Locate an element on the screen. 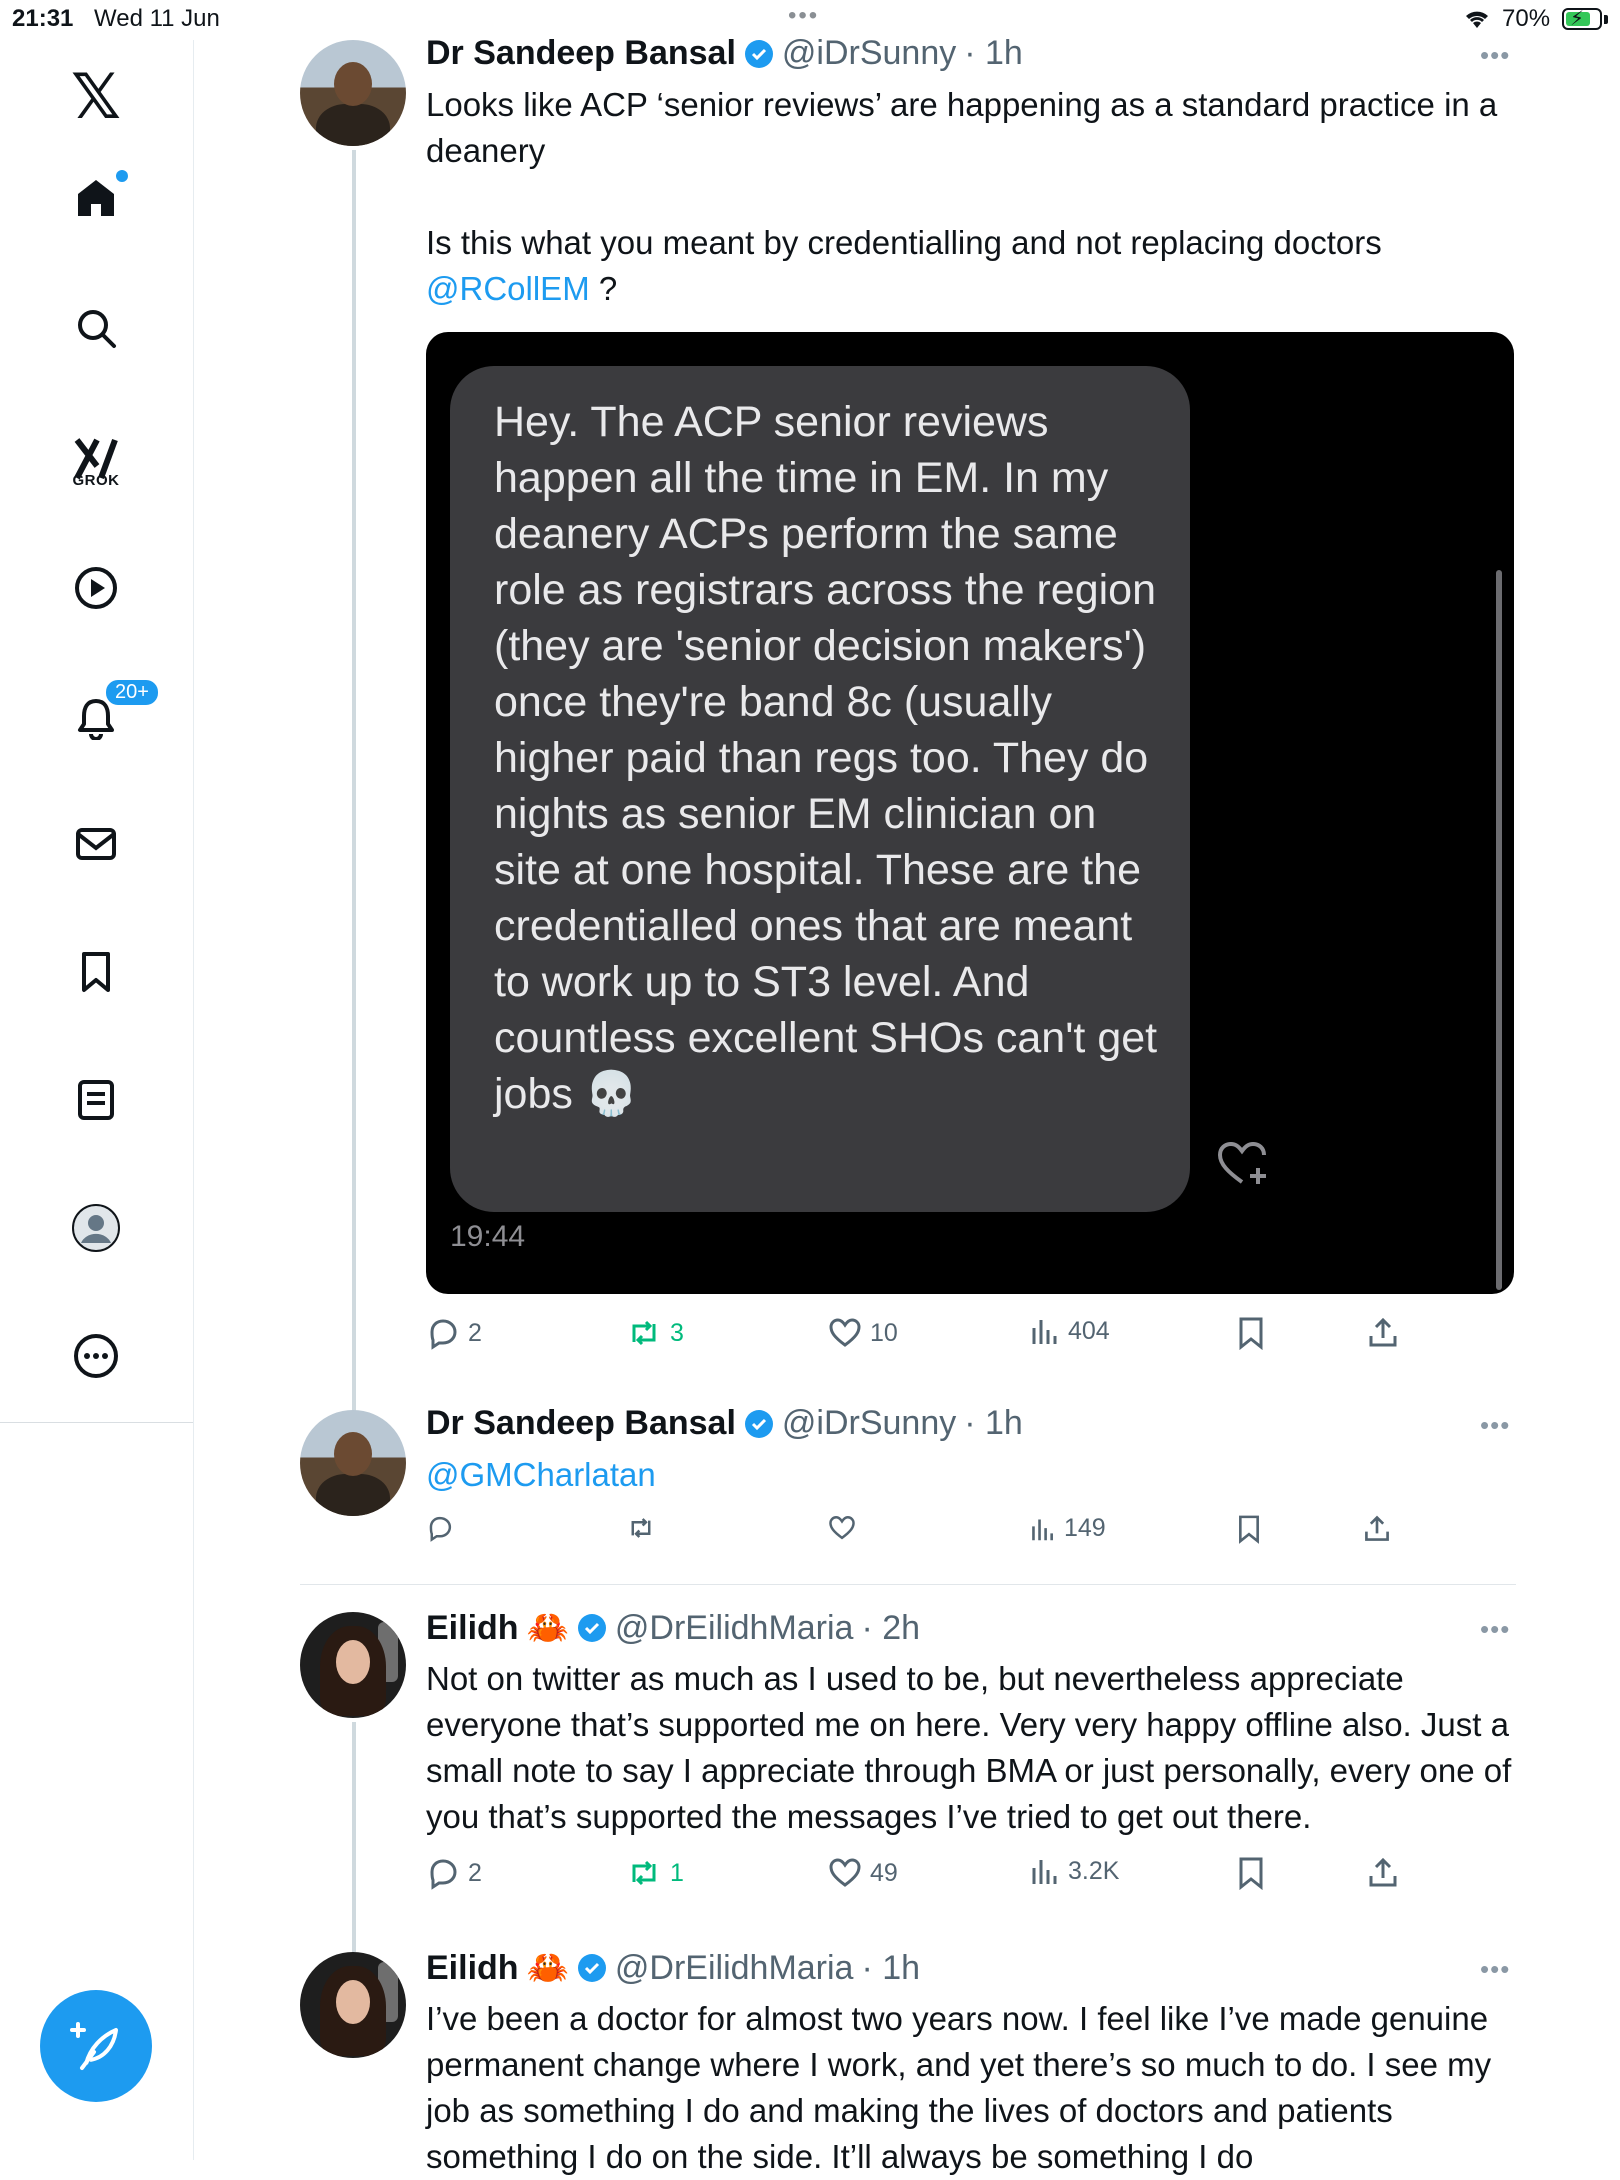  sidebar-nav: 𝕏 GROK 20+ is located at coordinates (97, 1100).